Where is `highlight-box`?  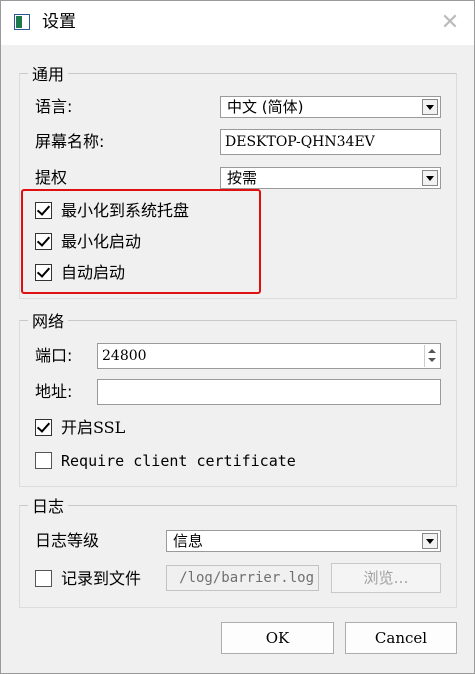
highlight-box is located at coordinates (141, 241).